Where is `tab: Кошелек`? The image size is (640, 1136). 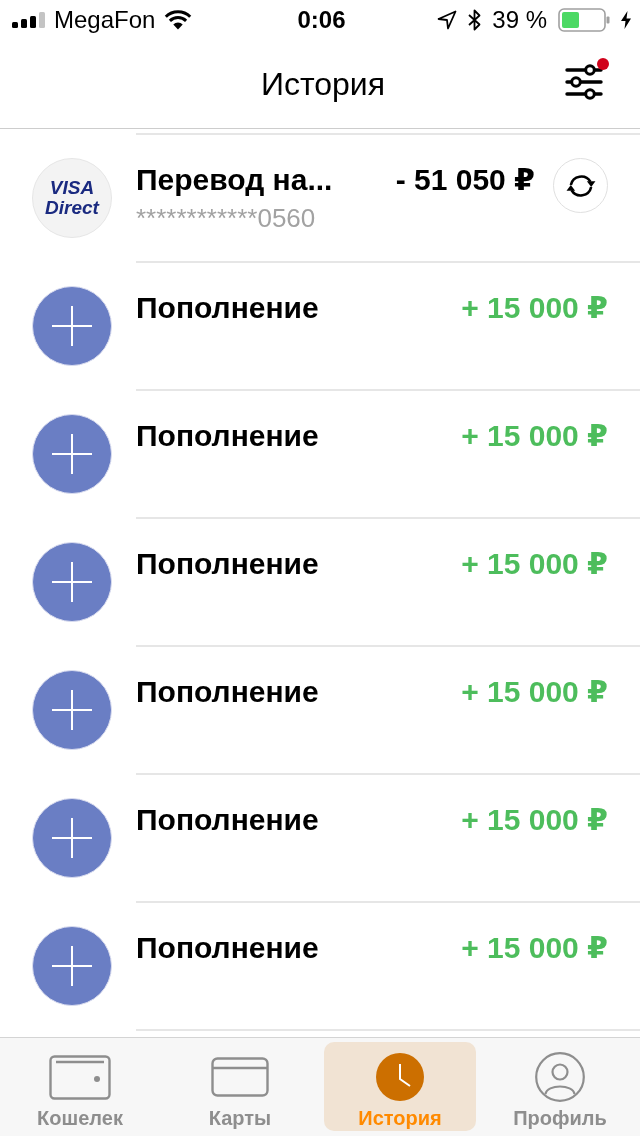 tab: Кошелек is located at coordinates (80, 1086).